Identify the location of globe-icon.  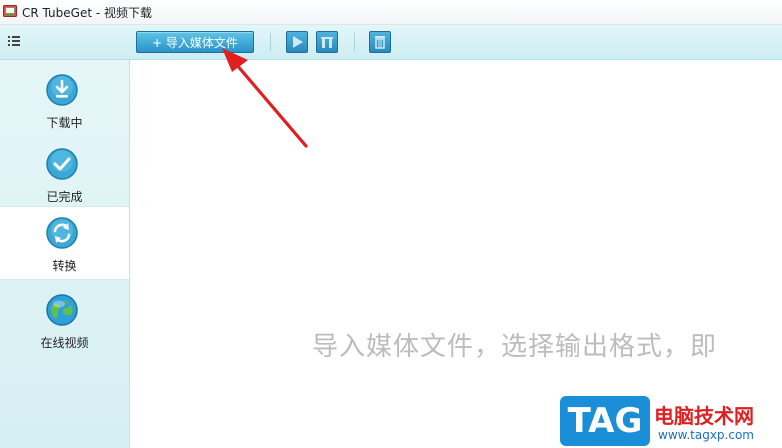
(62, 310).